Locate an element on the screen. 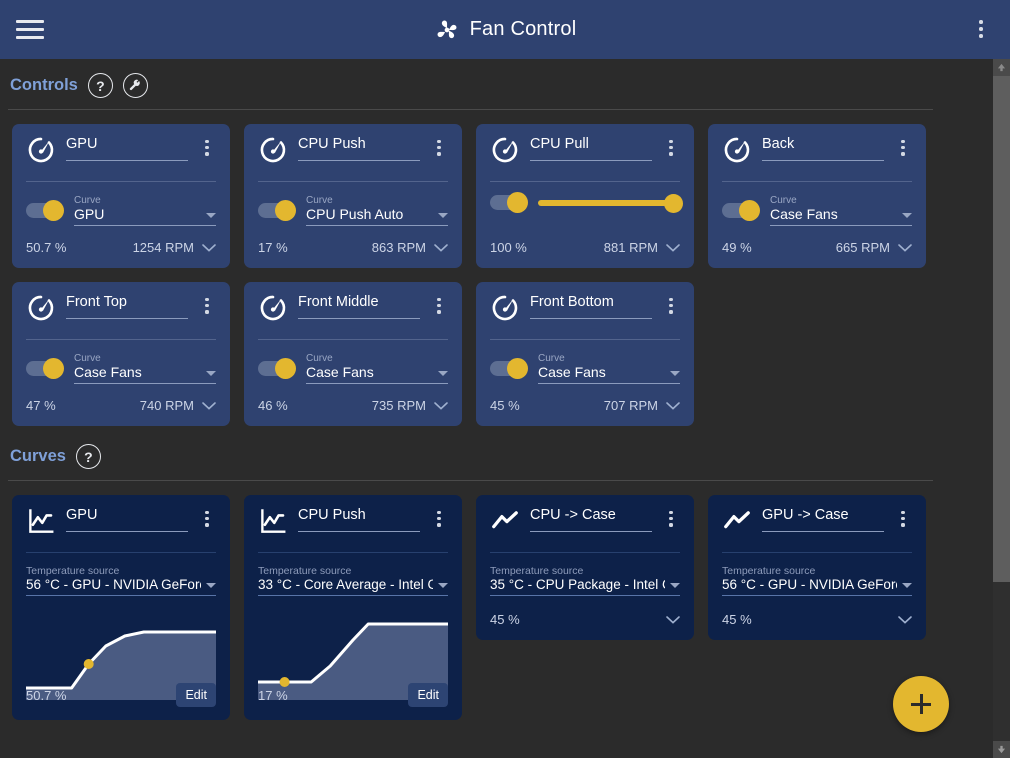  curve-select: Curve GPU is located at coordinates (145, 210).